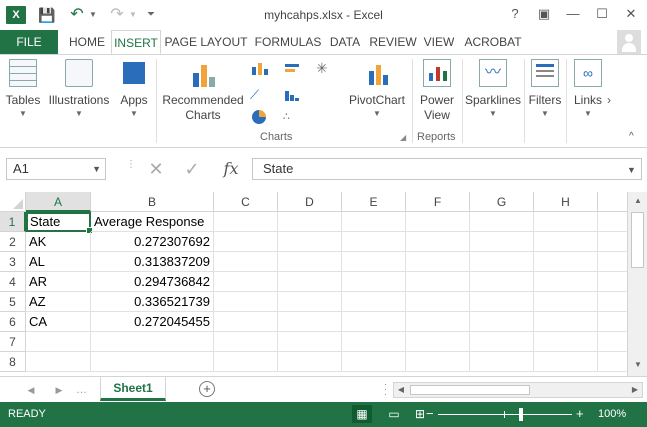  Describe the element at coordinates (152, 202) in the screenshot. I see `column-header: B` at that location.